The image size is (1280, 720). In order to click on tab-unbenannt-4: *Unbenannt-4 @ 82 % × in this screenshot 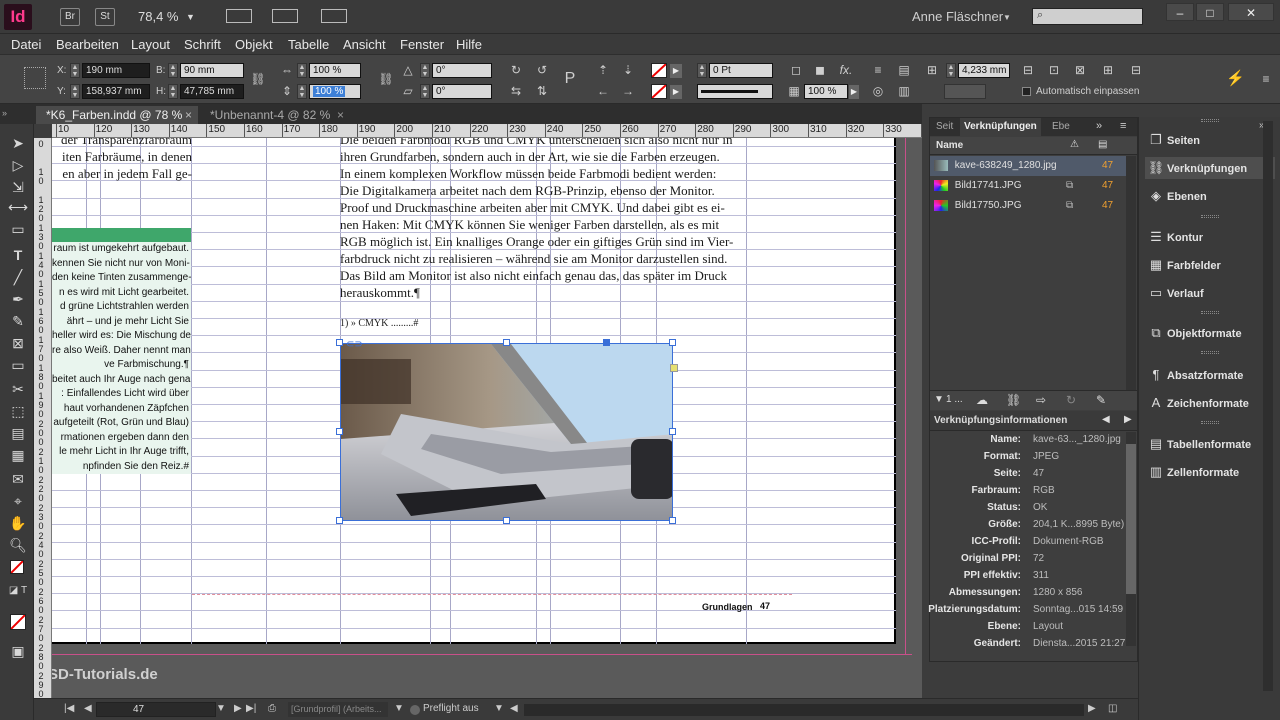, I will do `click(275, 115)`.